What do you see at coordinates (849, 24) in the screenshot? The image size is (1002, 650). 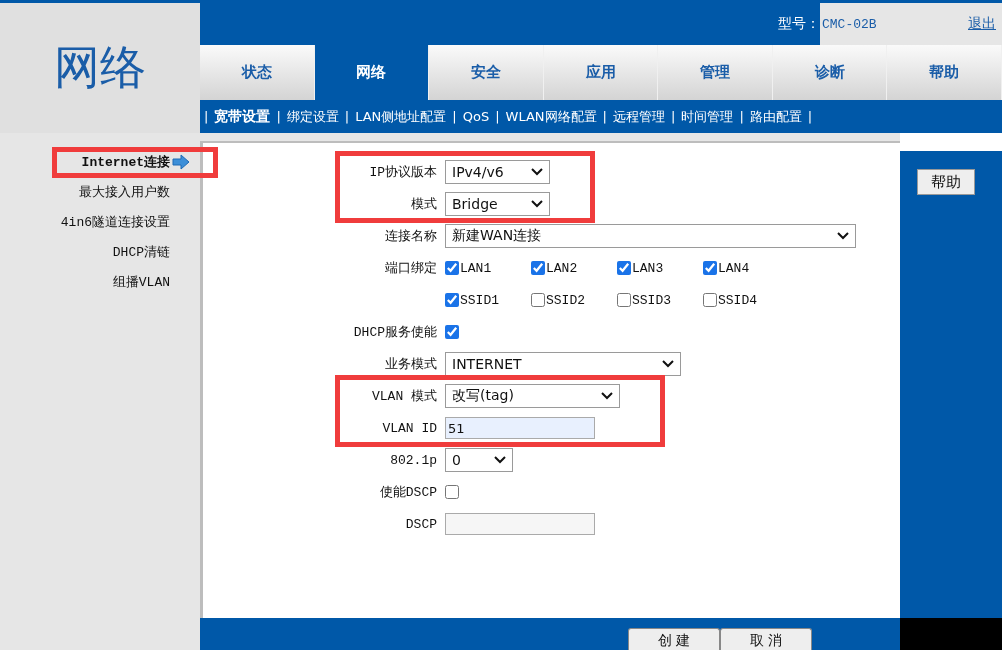 I see `model-value: CMC-02B` at bounding box center [849, 24].